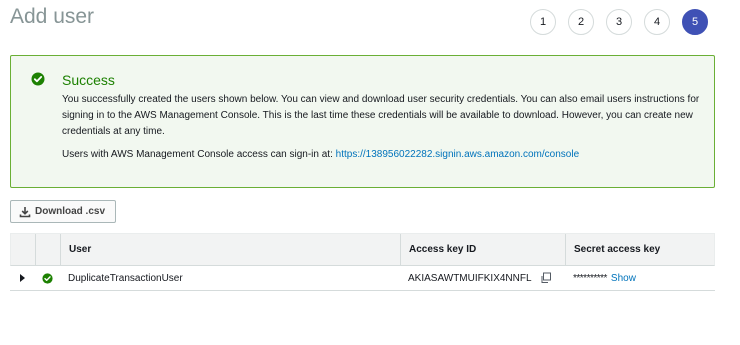 Image resolution: width=740 pixels, height=345 pixels. I want to click on step-1: 1, so click(543, 22).